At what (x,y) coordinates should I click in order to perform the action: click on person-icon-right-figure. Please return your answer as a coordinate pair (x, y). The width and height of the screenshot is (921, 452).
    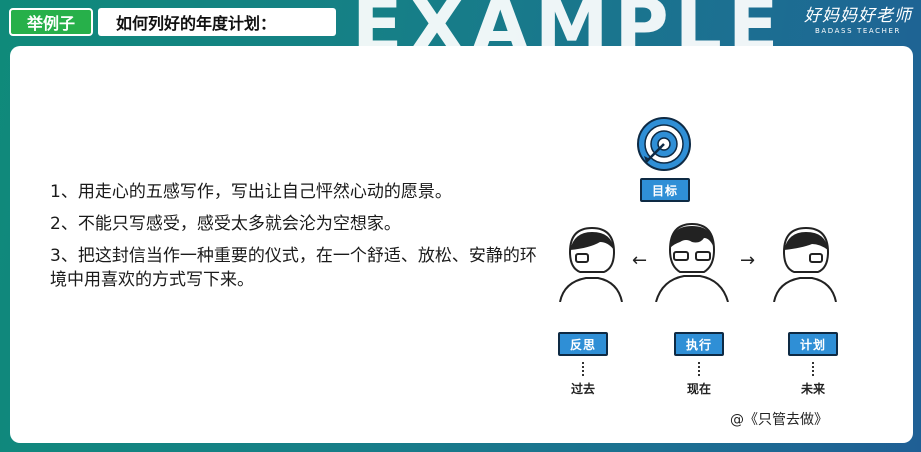
    Looking at the image, I should click on (805, 264).